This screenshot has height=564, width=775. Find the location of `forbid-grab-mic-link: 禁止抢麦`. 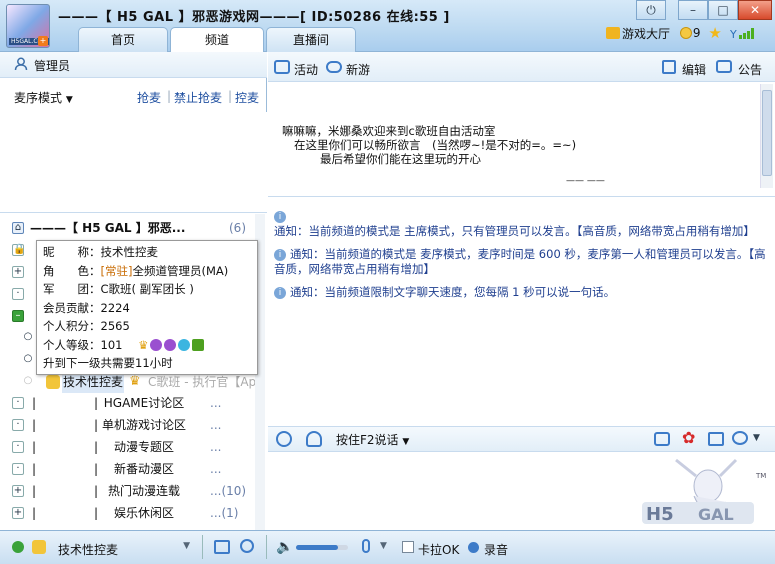

forbid-grab-mic-link: 禁止抢麦 is located at coordinates (198, 97).